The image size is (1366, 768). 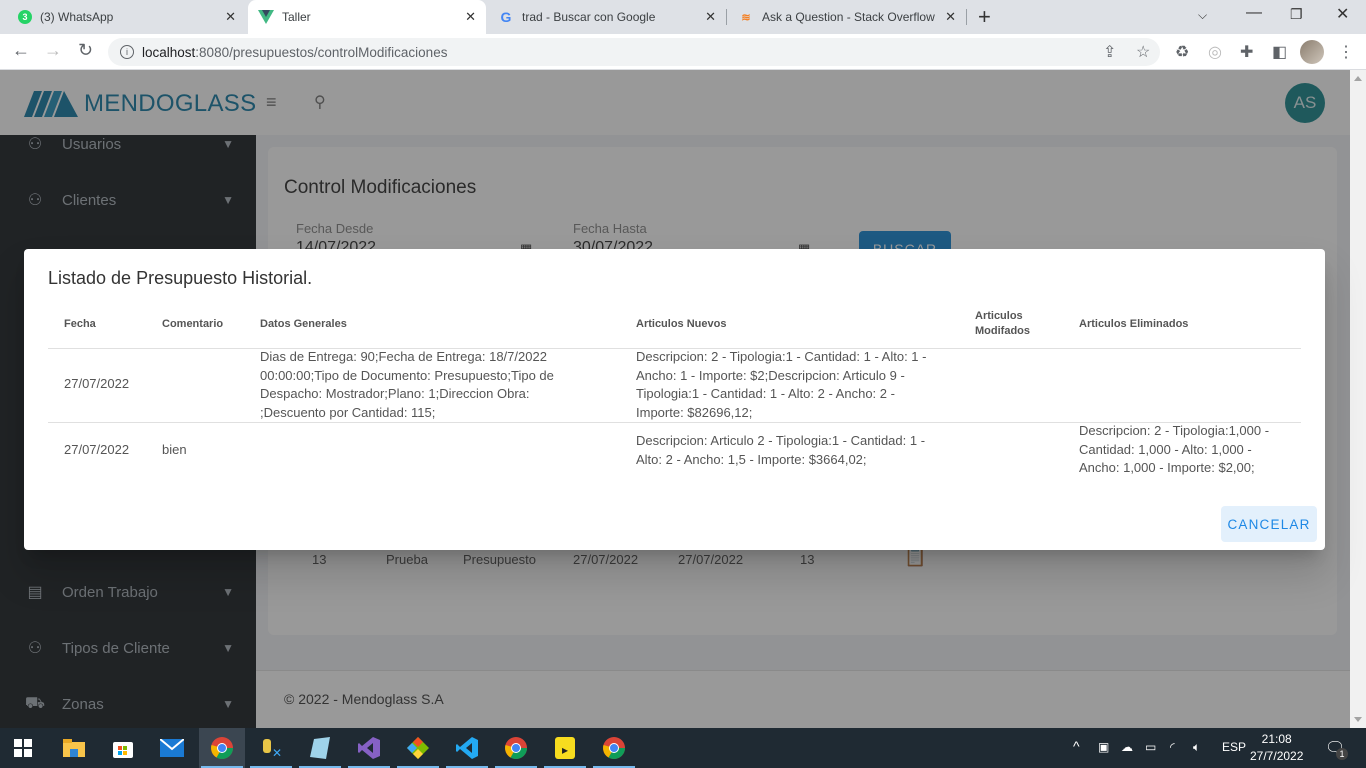 What do you see at coordinates (1346, 52) in the screenshot?
I see `menu-kebab-icon: ⋮` at bounding box center [1346, 52].